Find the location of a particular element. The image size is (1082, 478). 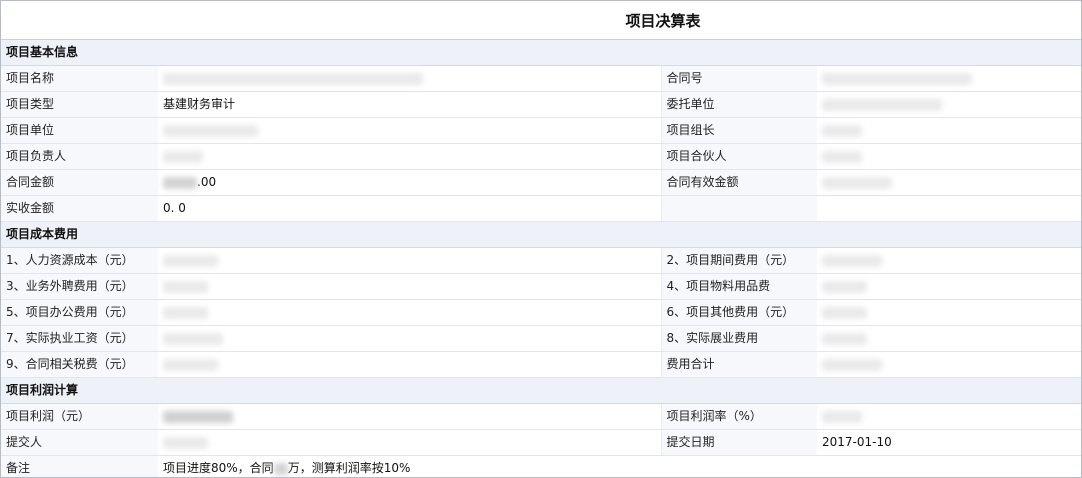

team-leader-label: 项目组长 is located at coordinates (738, 130).